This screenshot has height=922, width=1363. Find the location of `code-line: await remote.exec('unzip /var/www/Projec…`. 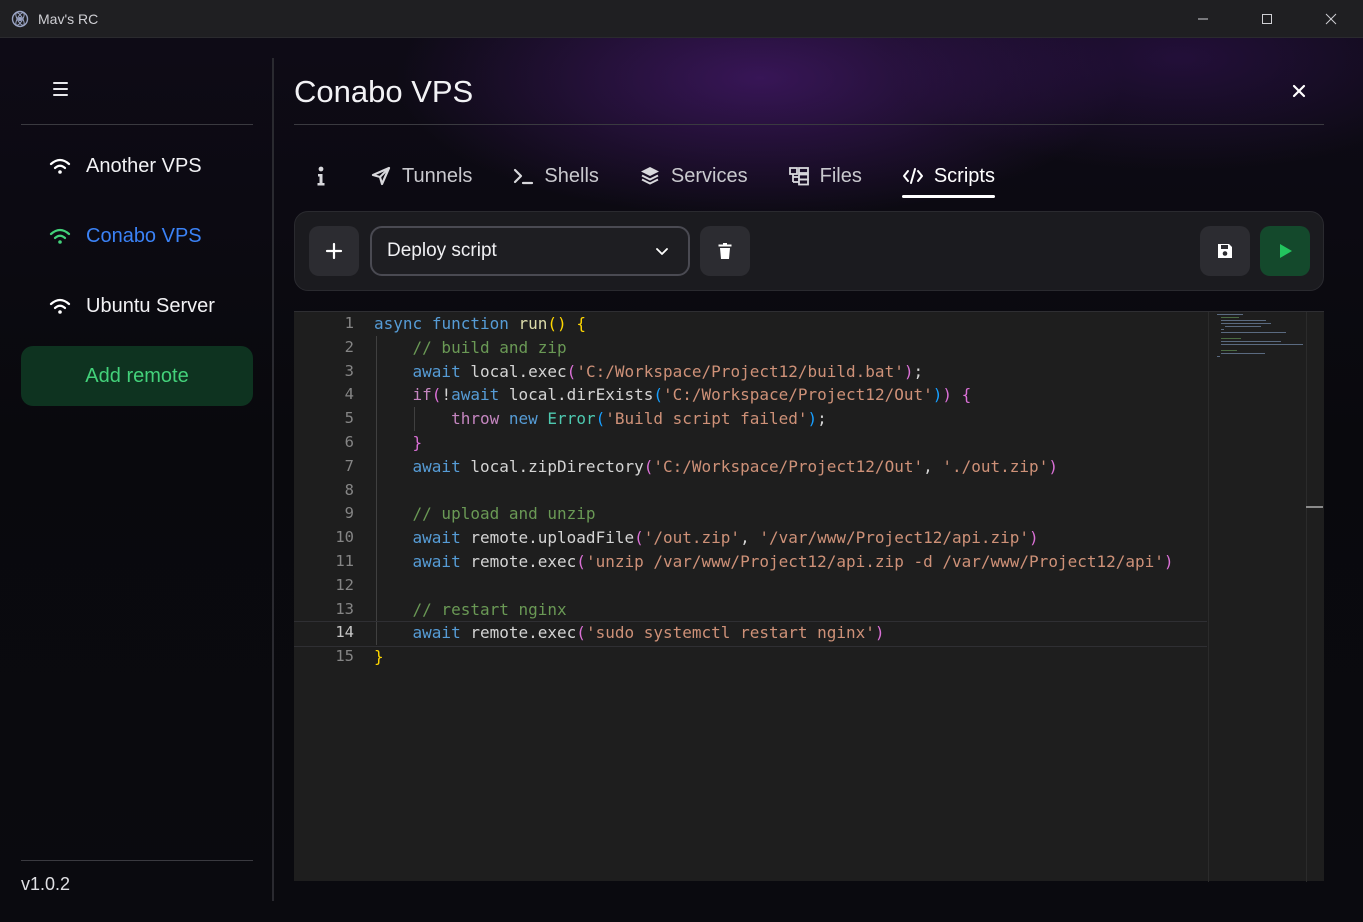

code-line: await remote.exec('unzip /var/www/Projec… is located at coordinates (793, 561).